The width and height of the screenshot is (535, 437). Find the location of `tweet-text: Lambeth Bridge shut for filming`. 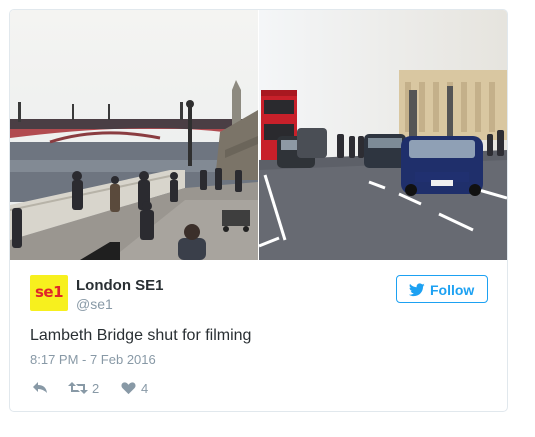

tweet-text: Lambeth Bridge shut for filming is located at coordinates (141, 335).